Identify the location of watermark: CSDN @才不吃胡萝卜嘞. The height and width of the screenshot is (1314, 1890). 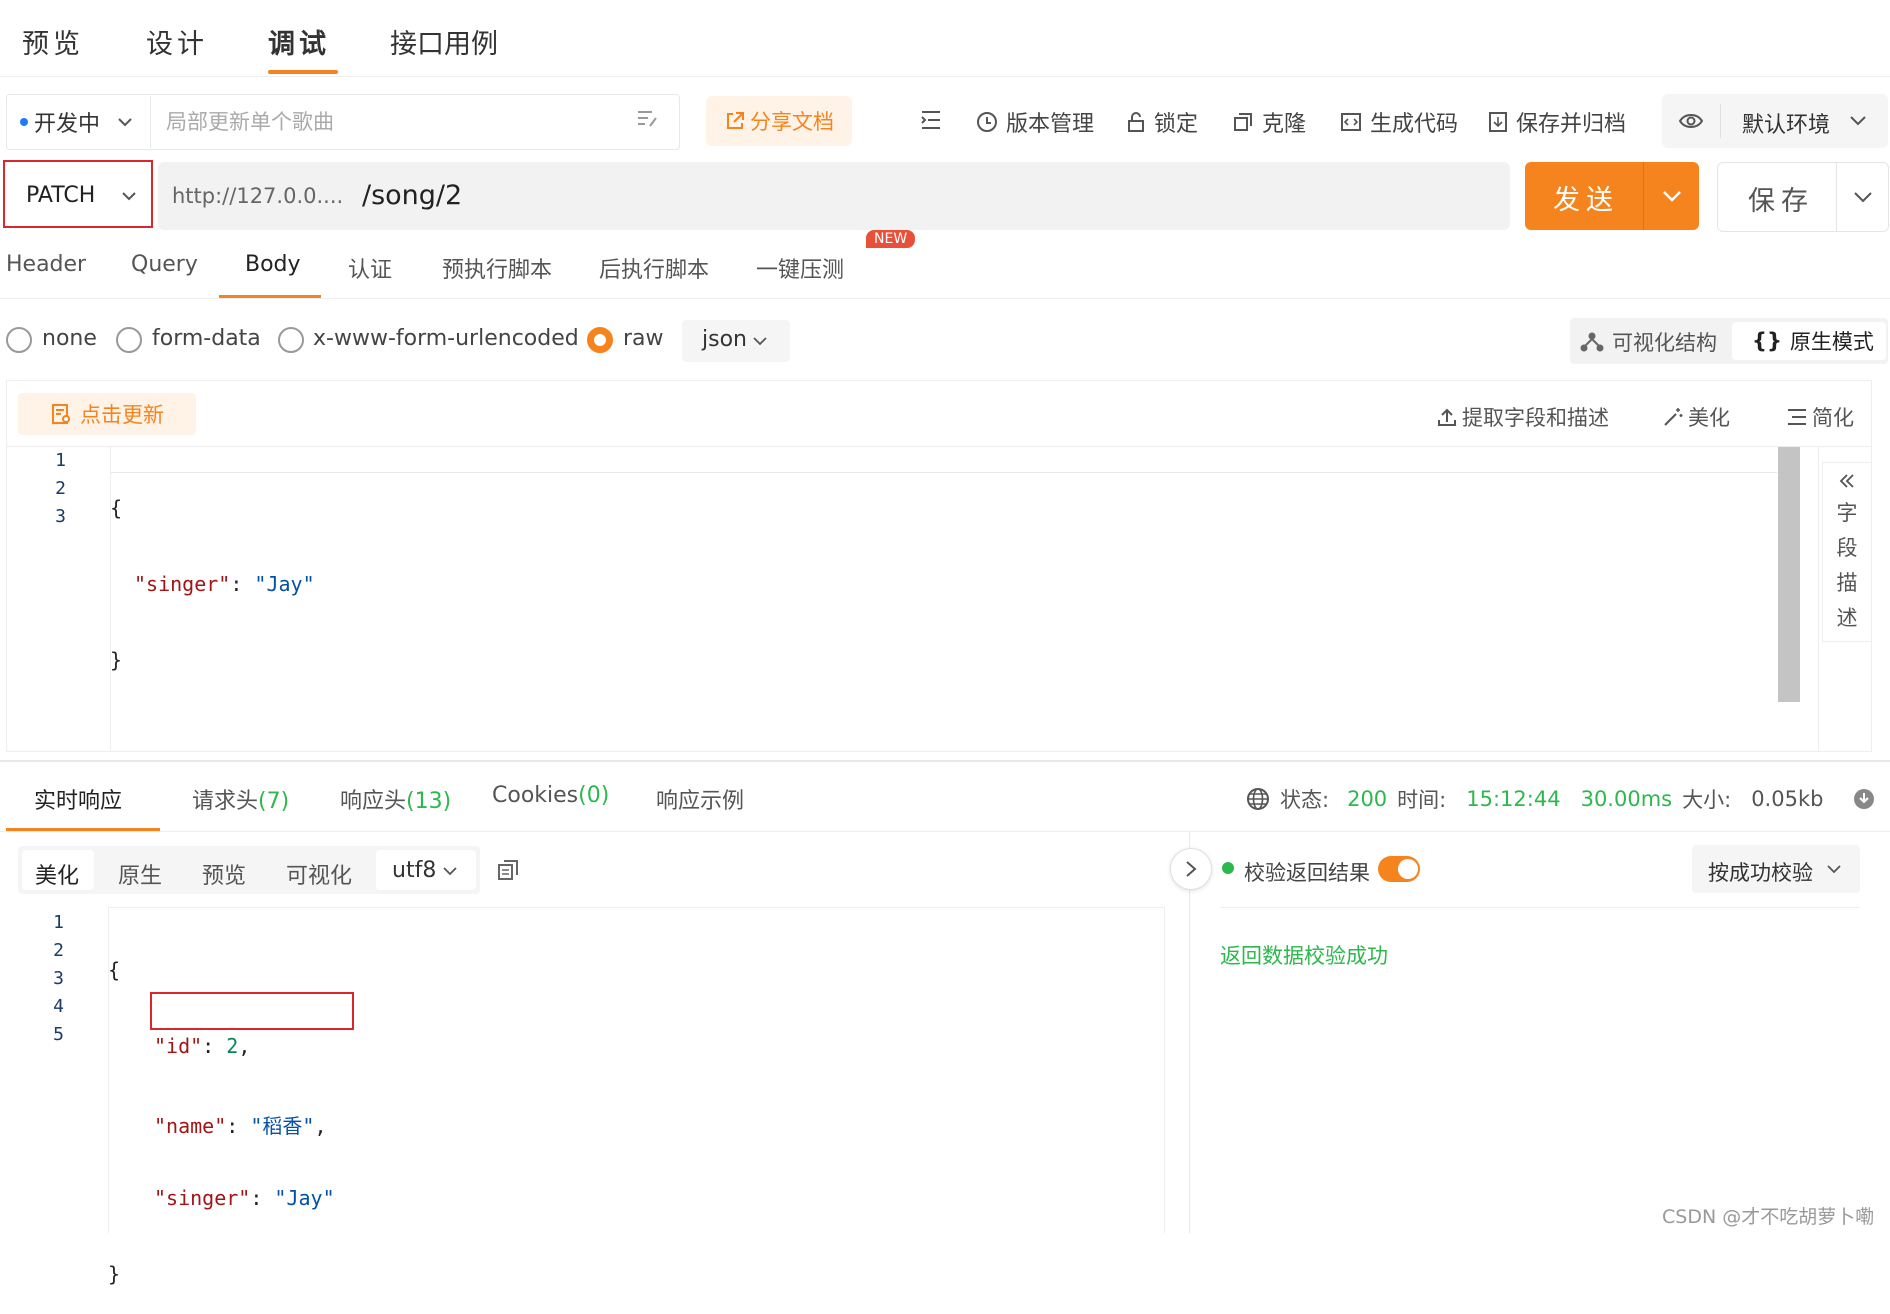
(1768, 1217).